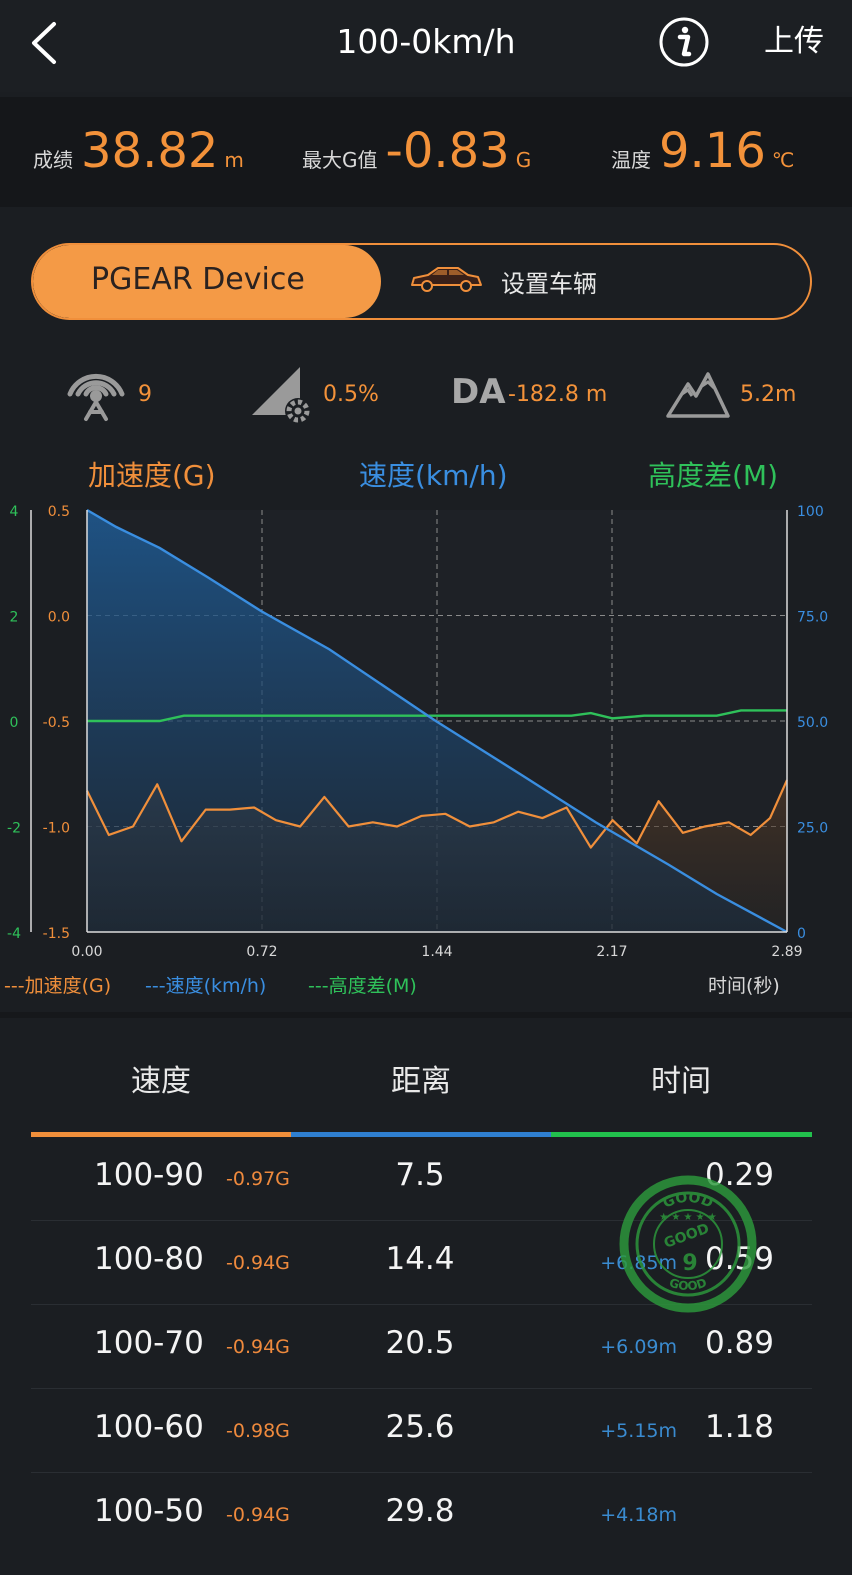 The width and height of the screenshot is (852, 1575). What do you see at coordinates (631, 160) in the screenshot?
I see `stat-temperature-label: 温度` at bounding box center [631, 160].